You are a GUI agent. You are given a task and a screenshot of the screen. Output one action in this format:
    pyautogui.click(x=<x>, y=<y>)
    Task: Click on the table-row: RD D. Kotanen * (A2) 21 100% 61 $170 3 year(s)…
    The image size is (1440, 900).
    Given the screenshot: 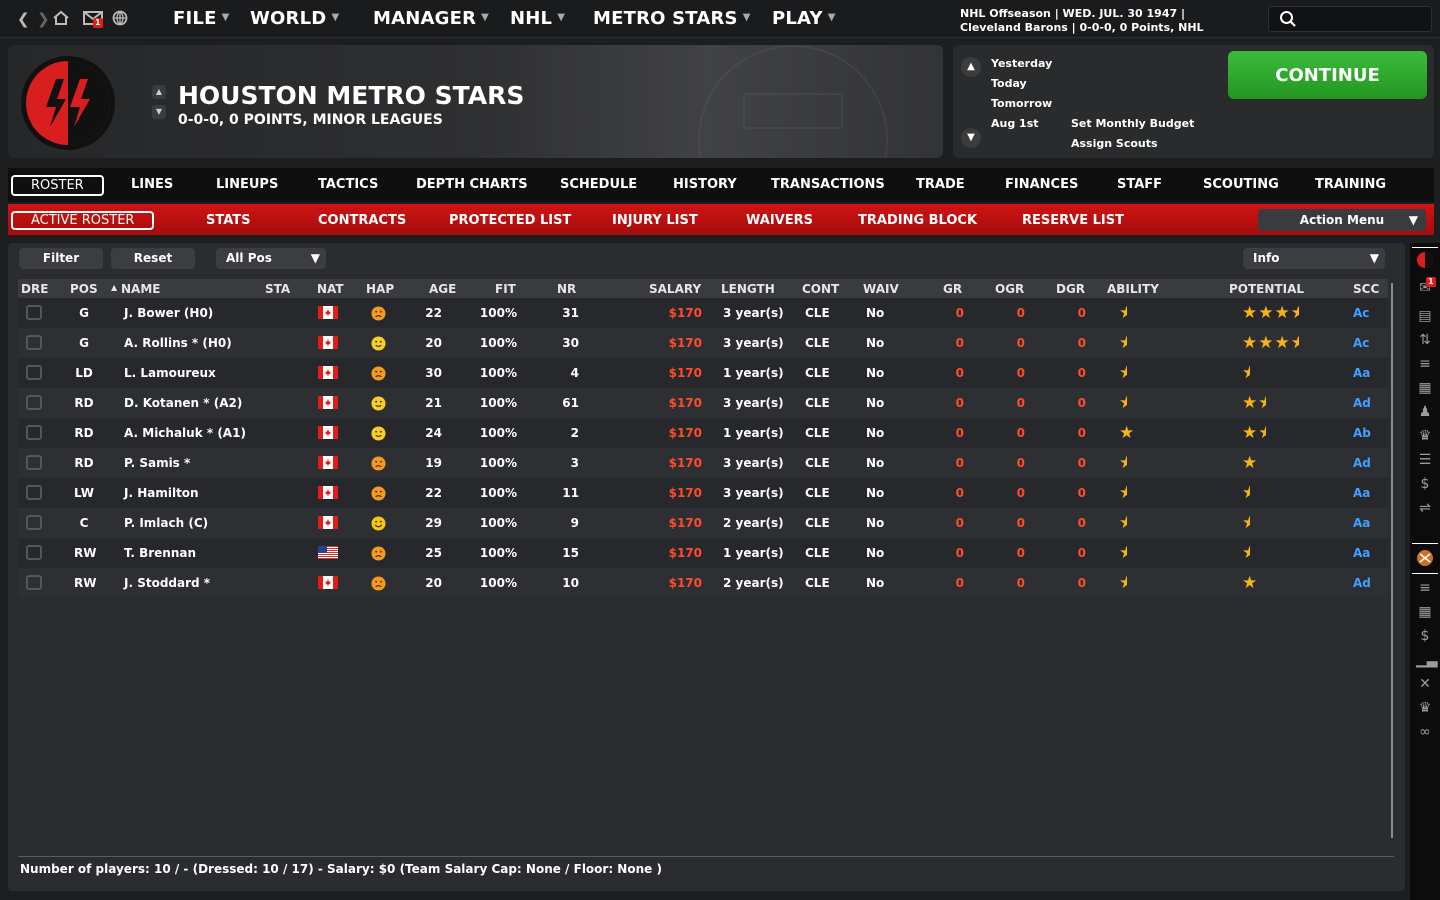 What is the action you would take?
    pyautogui.click(x=703, y=403)
    